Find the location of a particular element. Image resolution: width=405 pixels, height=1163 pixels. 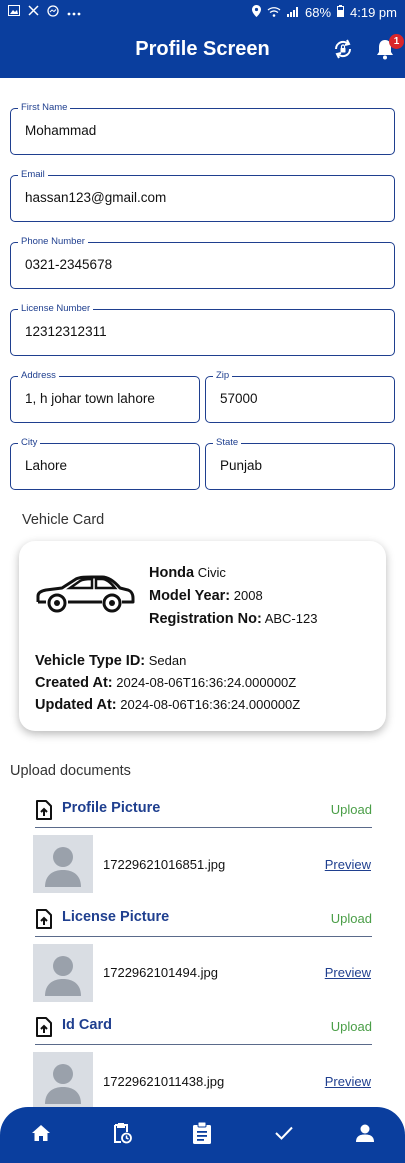

document-title: License Picture is located at coordinates (116, 917).